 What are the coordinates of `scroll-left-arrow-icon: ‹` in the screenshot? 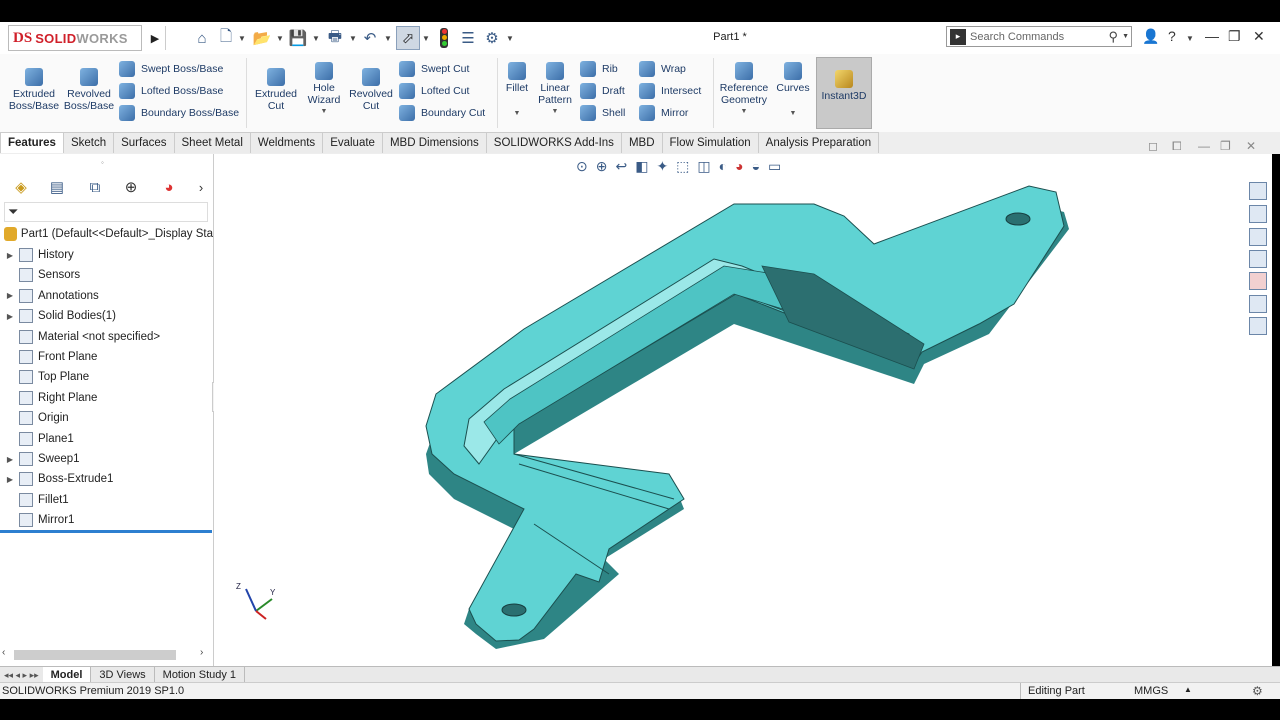 It's located at (3, 652).